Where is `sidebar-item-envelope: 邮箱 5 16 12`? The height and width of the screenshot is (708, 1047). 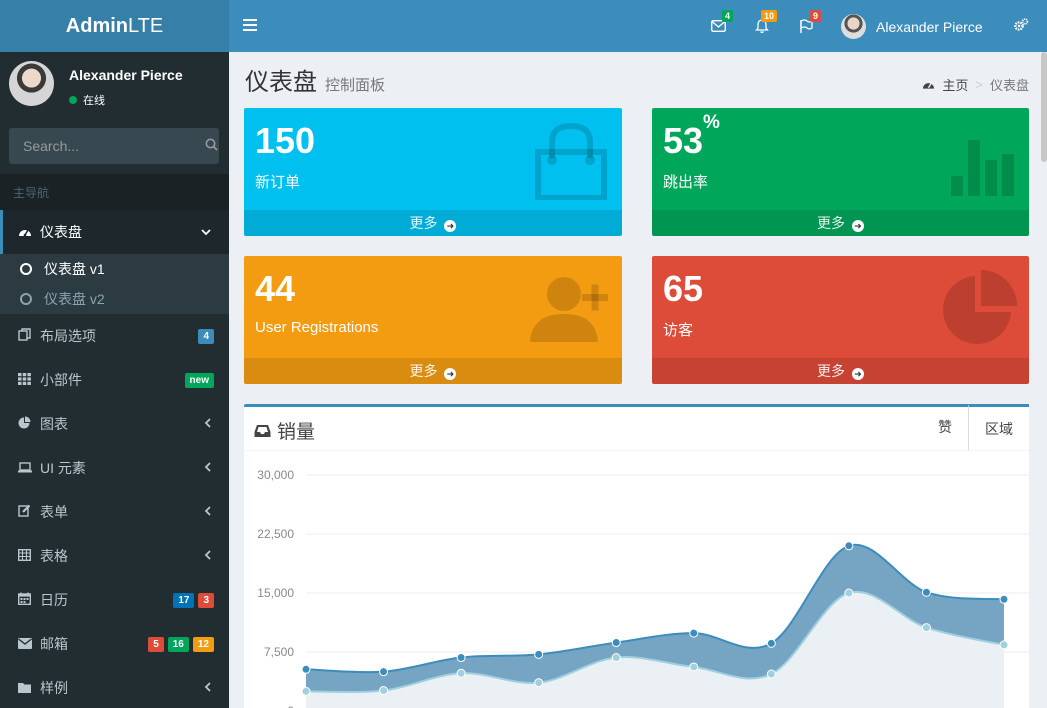 sidebar-item-envelope: 邮箱 5 16 12 is located at coordinates (114, 644).